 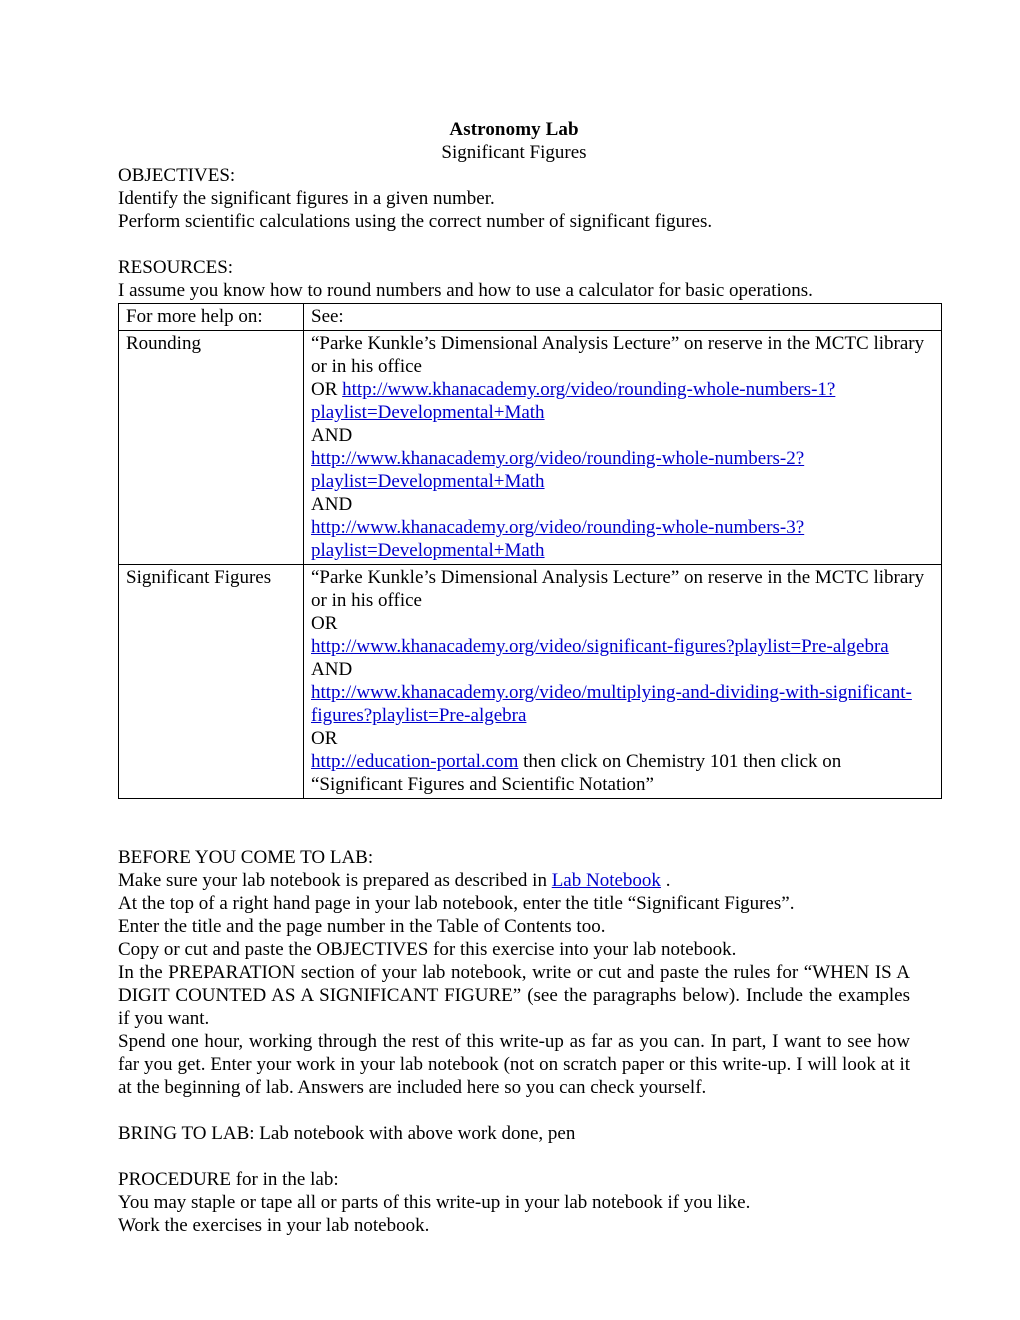 What do you see at coordinates (327, 389) in the screenshot?
I see `resource-prefix: OR` at bounding box center [327, 389].